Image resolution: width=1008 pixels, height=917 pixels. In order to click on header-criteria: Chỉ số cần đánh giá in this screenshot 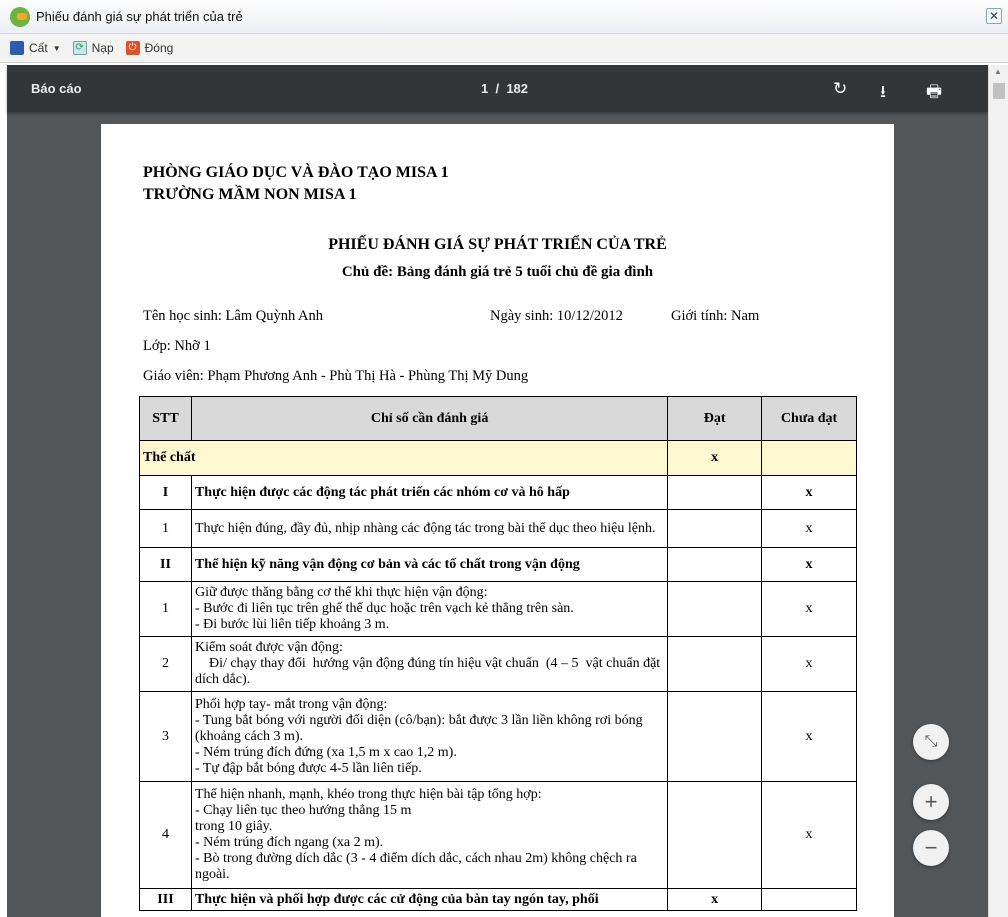, I will do `click(429, 418)`.